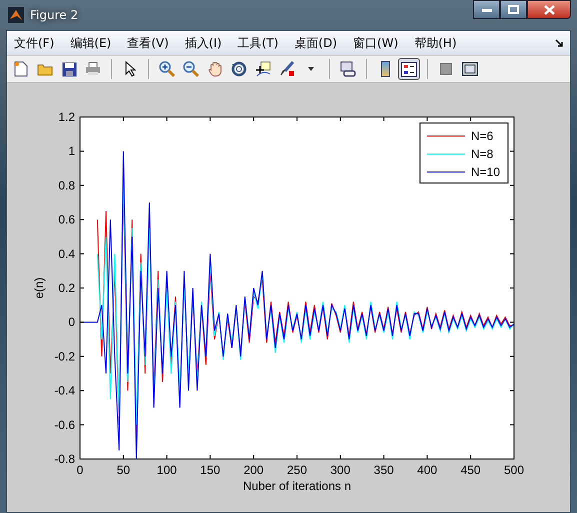  Describe the element at coordinates (93, 43) in the screenshot. I see `menu-item: 编辑(E)` at that location.